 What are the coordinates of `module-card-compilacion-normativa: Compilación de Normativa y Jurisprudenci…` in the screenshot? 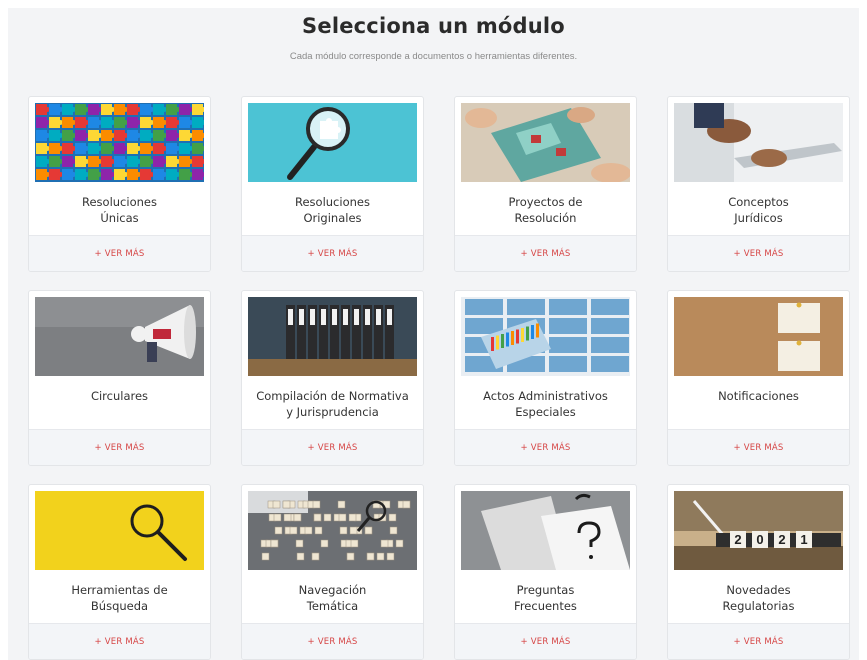 It's located at (332, 378).